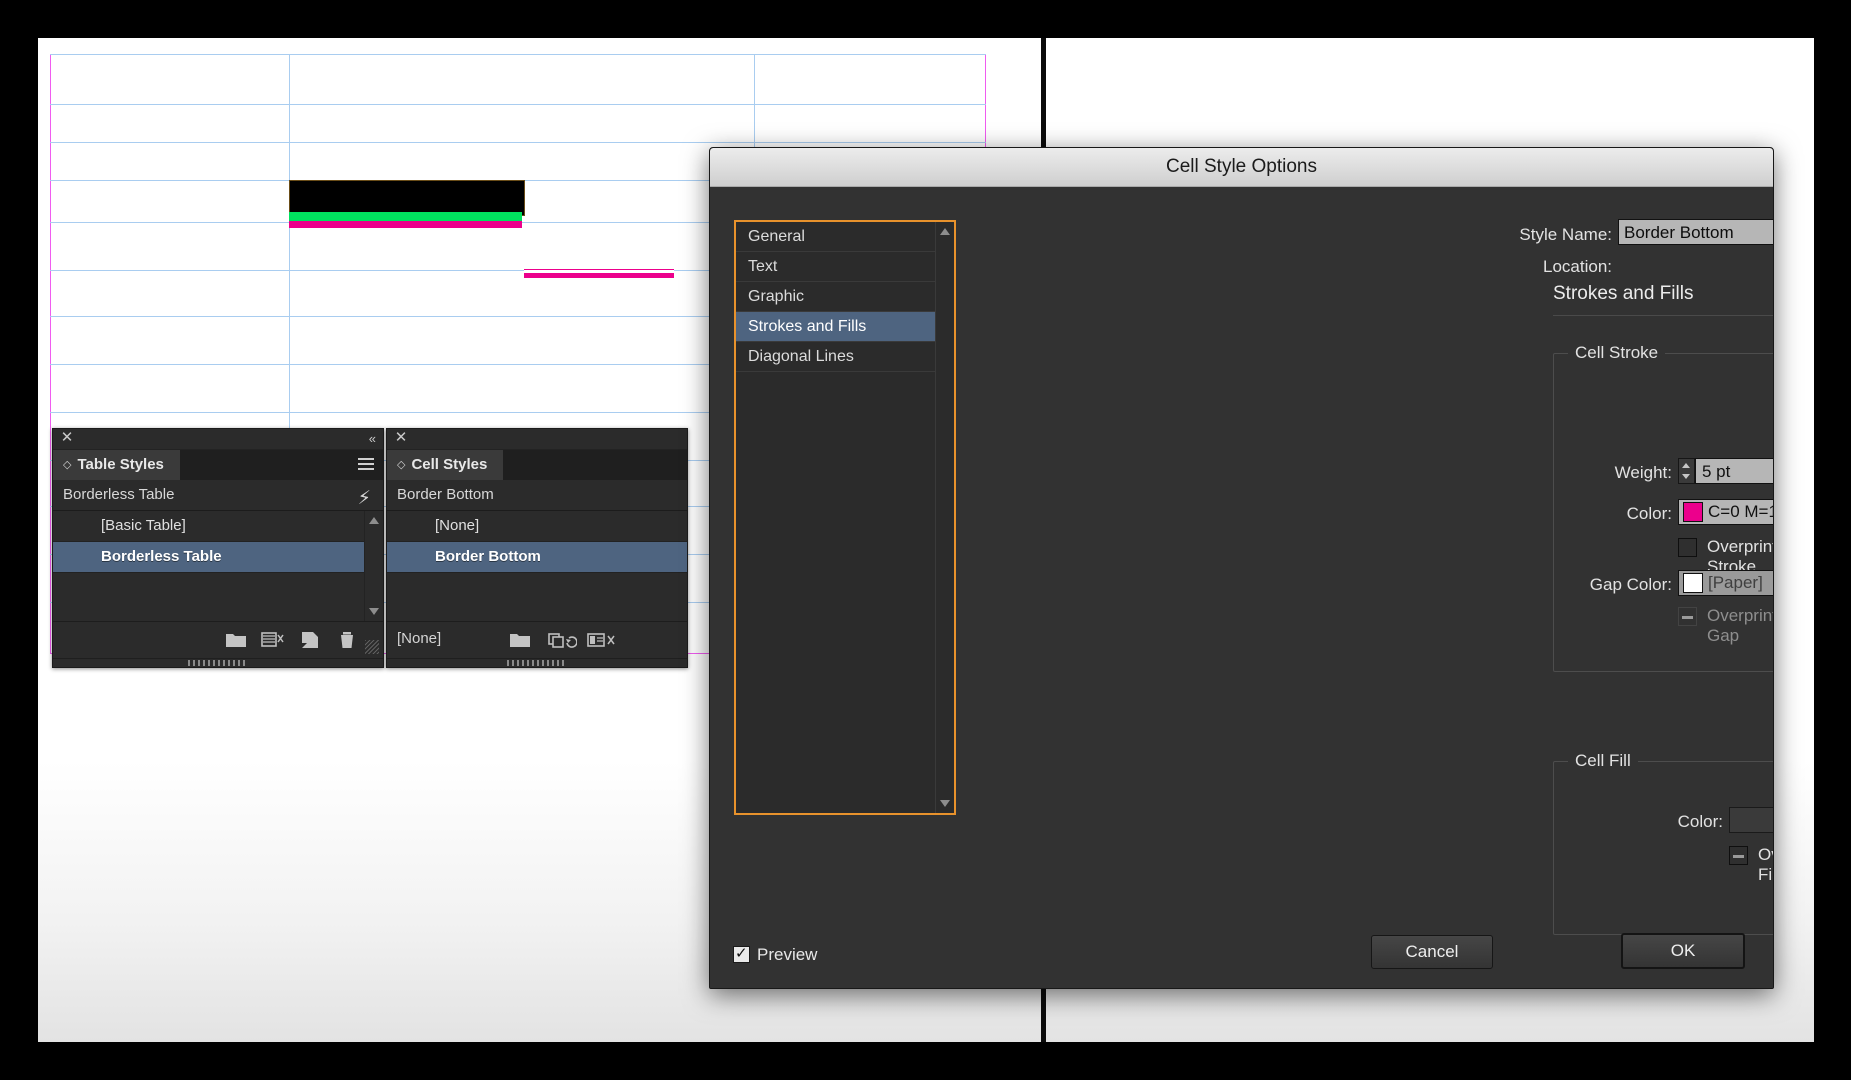 This screenshot has width=1851, height=1080. What do you see at coordinates (1663, 315) in the screenshot?
I see `section-divider` at bounding box center [1663, 315].